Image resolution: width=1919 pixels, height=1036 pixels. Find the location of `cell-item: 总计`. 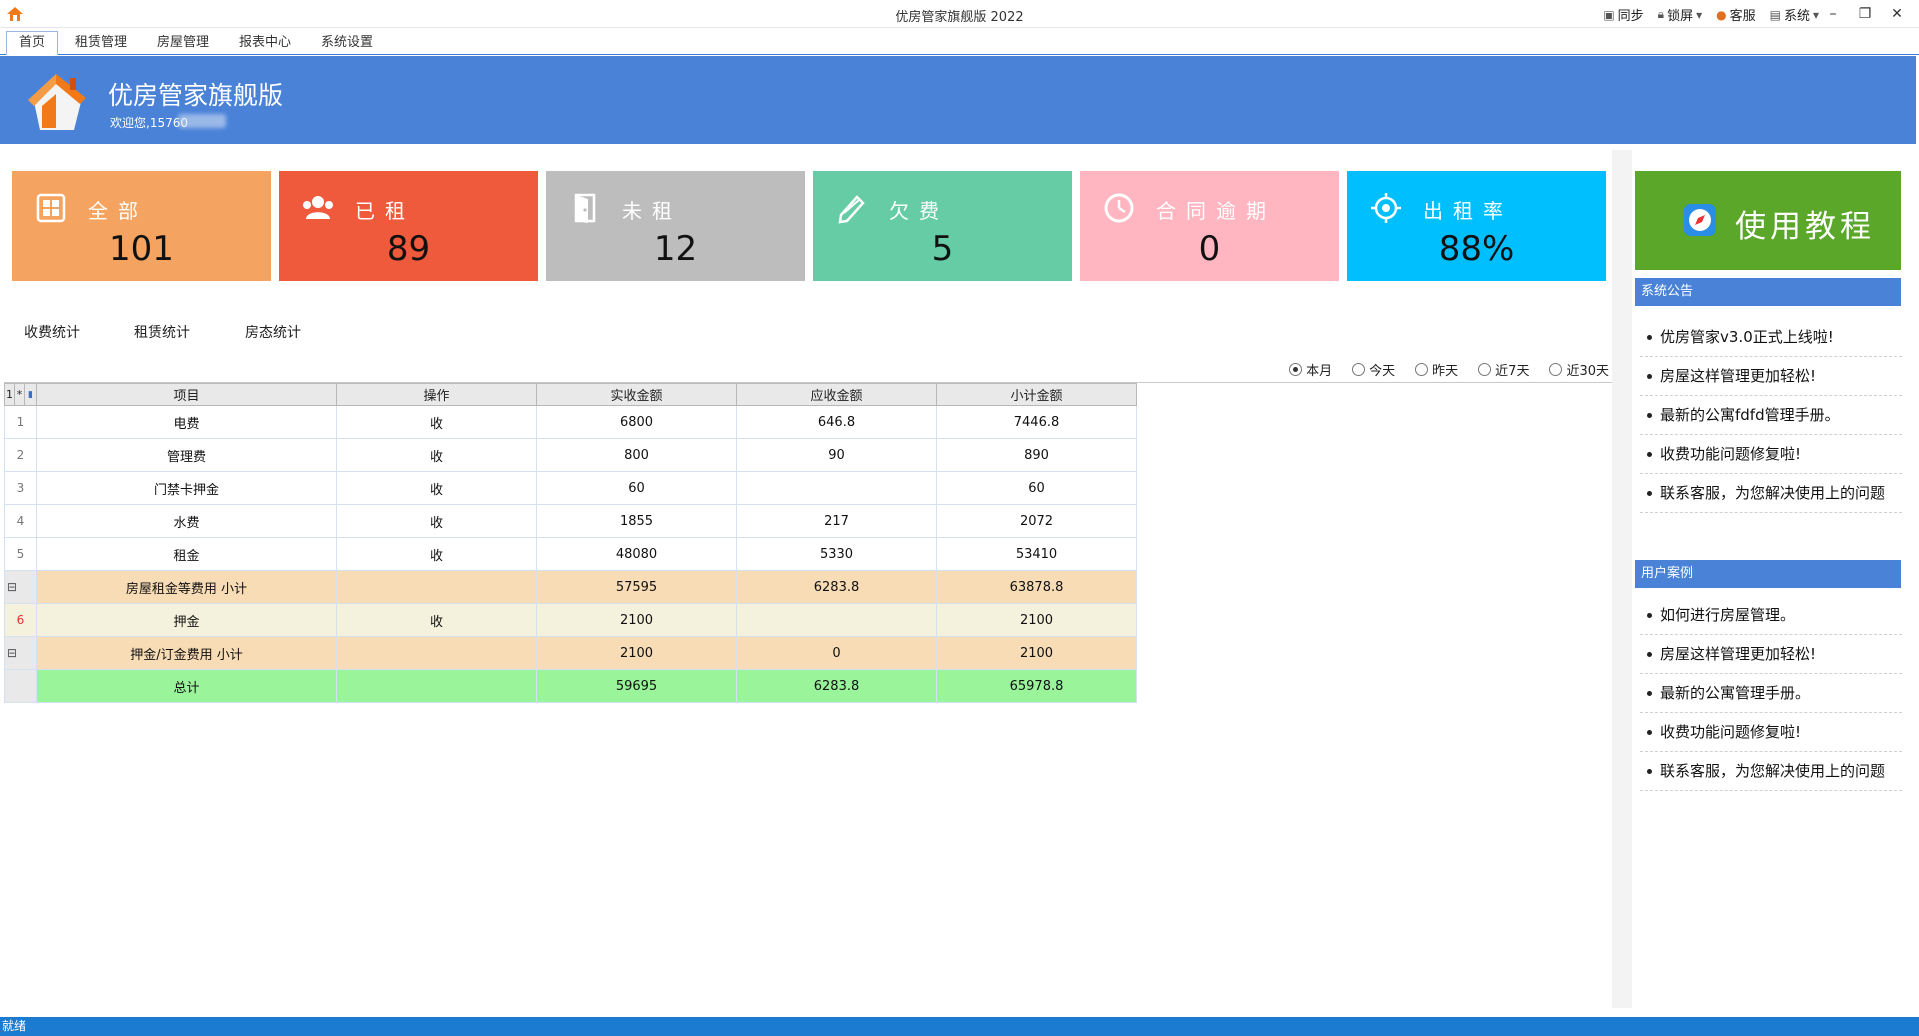

cell-item: 总计 is located at coordinates (186, 686).